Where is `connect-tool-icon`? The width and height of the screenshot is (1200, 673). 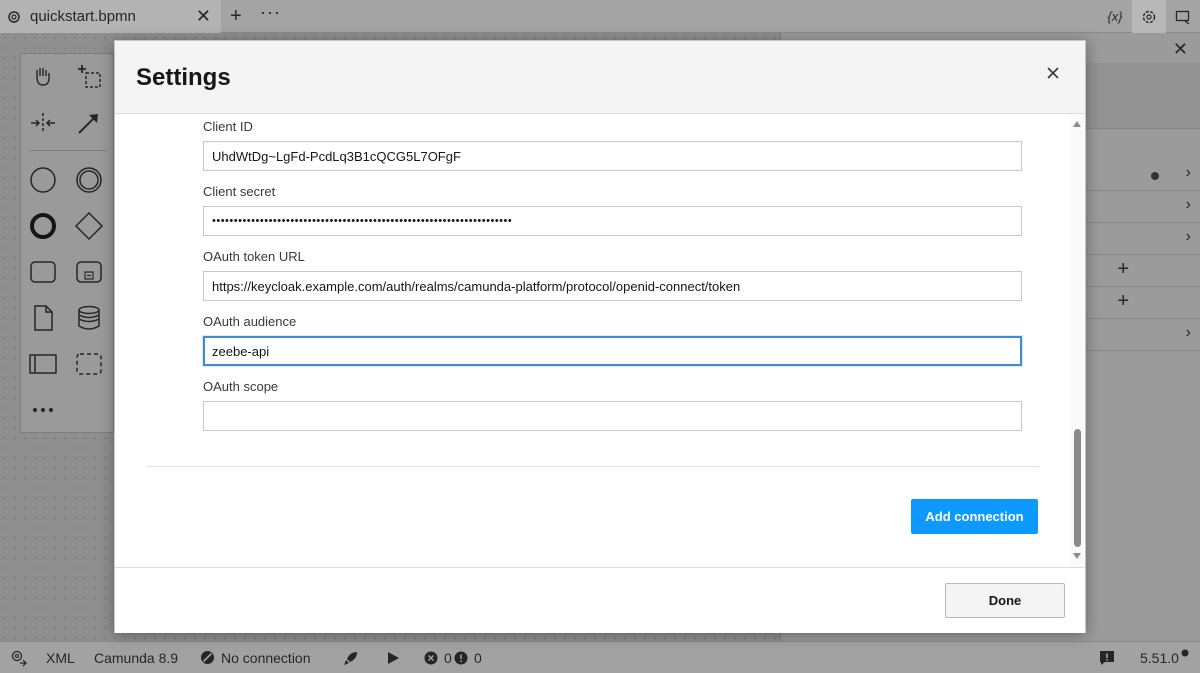 connect-tool-icon is located at coordinates (89, 123).